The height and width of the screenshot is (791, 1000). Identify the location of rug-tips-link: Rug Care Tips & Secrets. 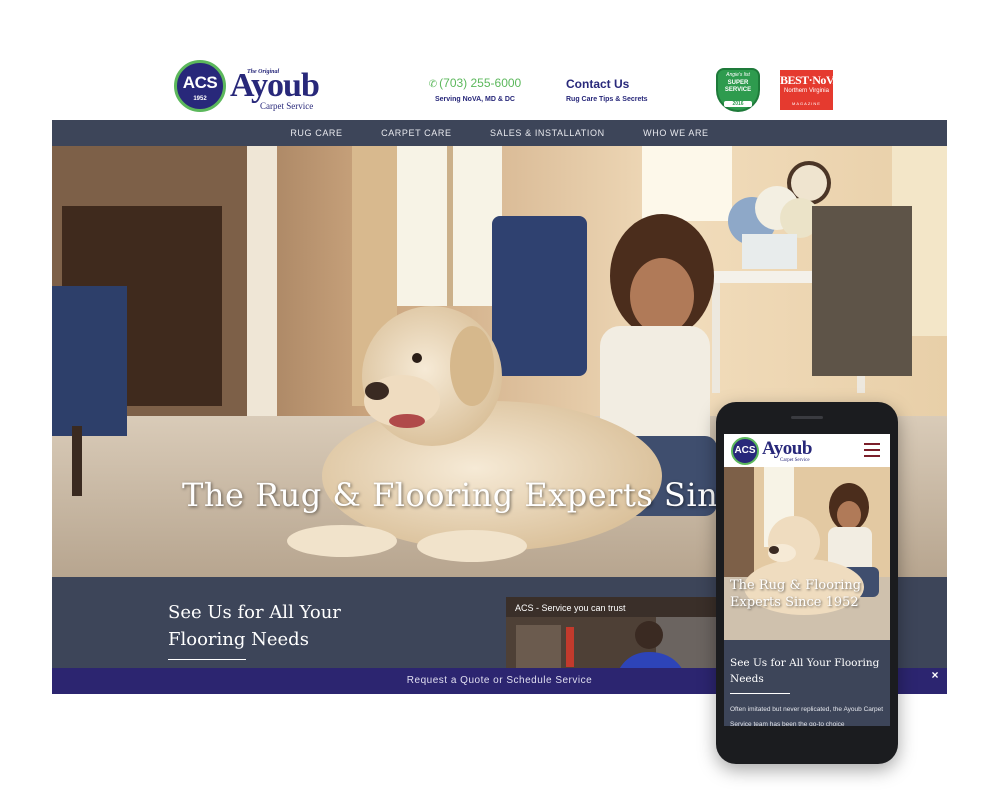
(621, 99).